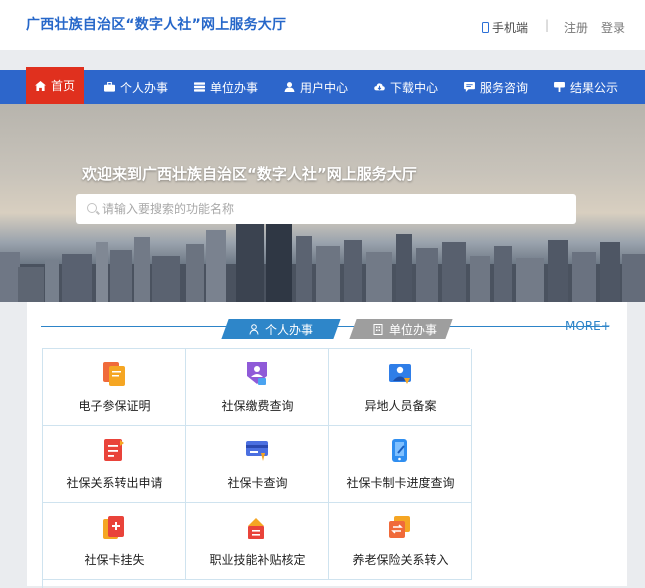  Describe the element at coordinates (114, 560) in the screenshot. I see `service-label: 社保卡挂失` at that location.